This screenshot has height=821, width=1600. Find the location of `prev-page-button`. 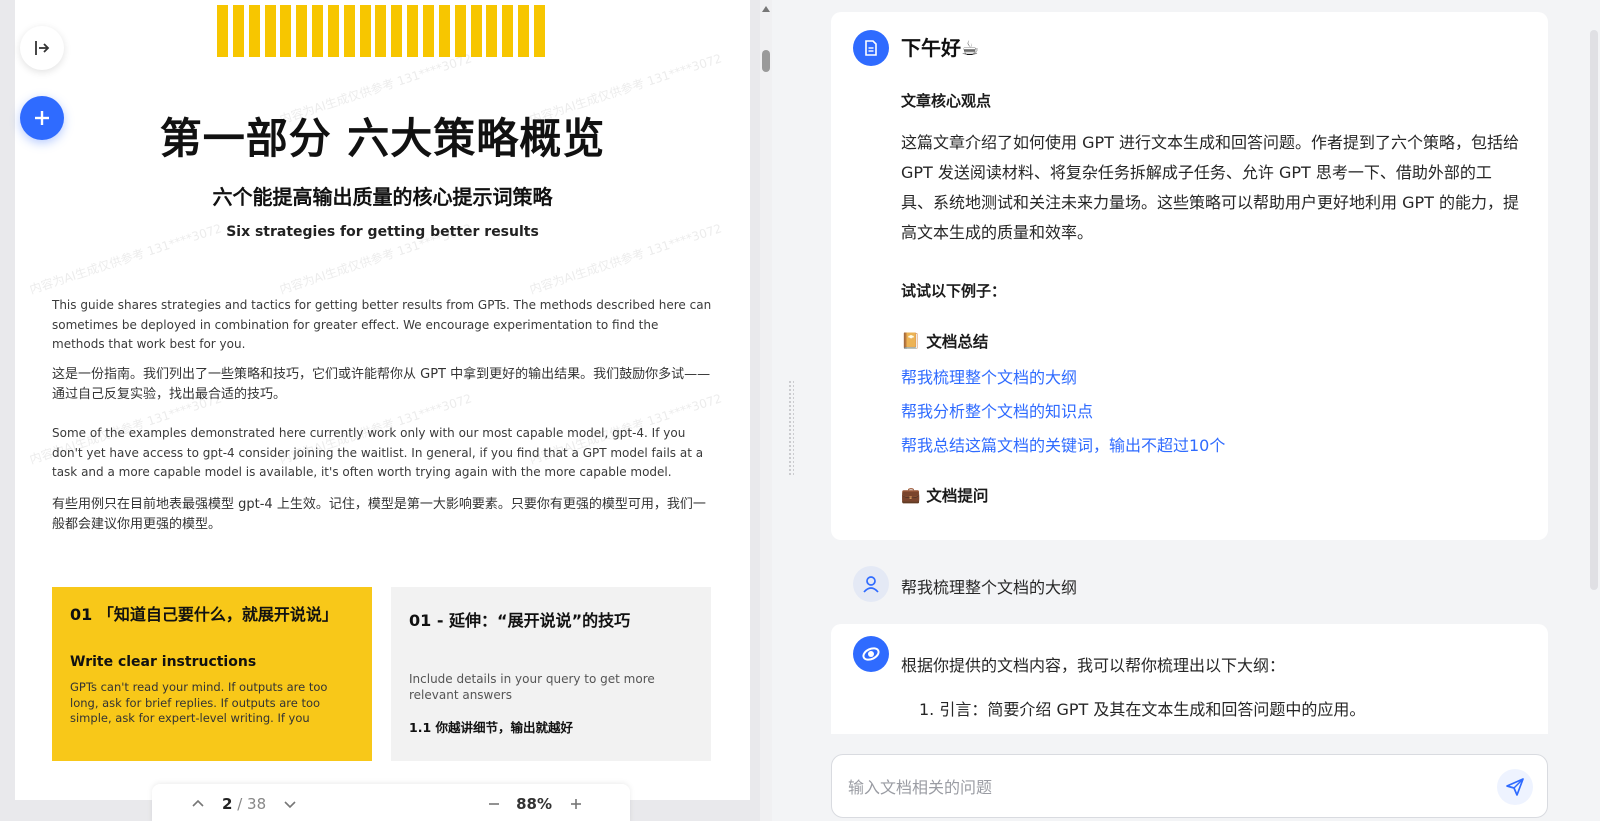

prev-page-button is located at coordinates (198, 804).